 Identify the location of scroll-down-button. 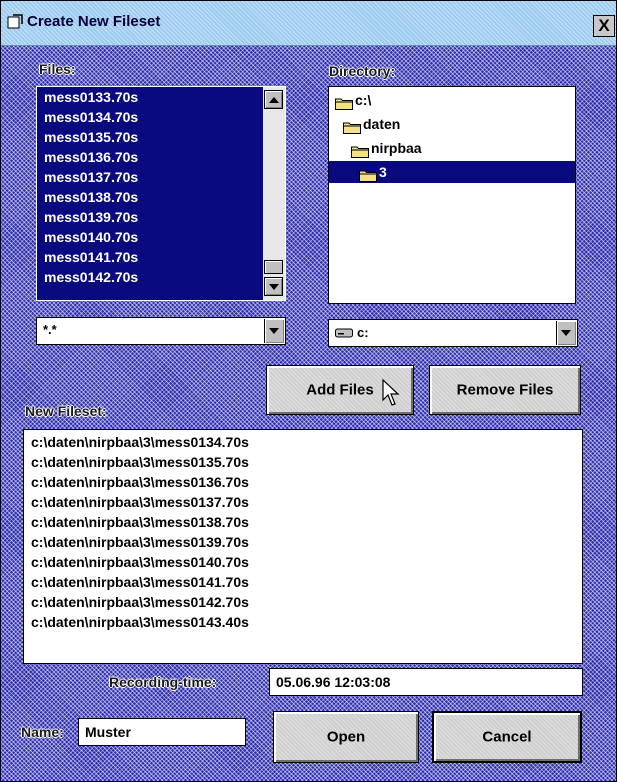
(273, 286).